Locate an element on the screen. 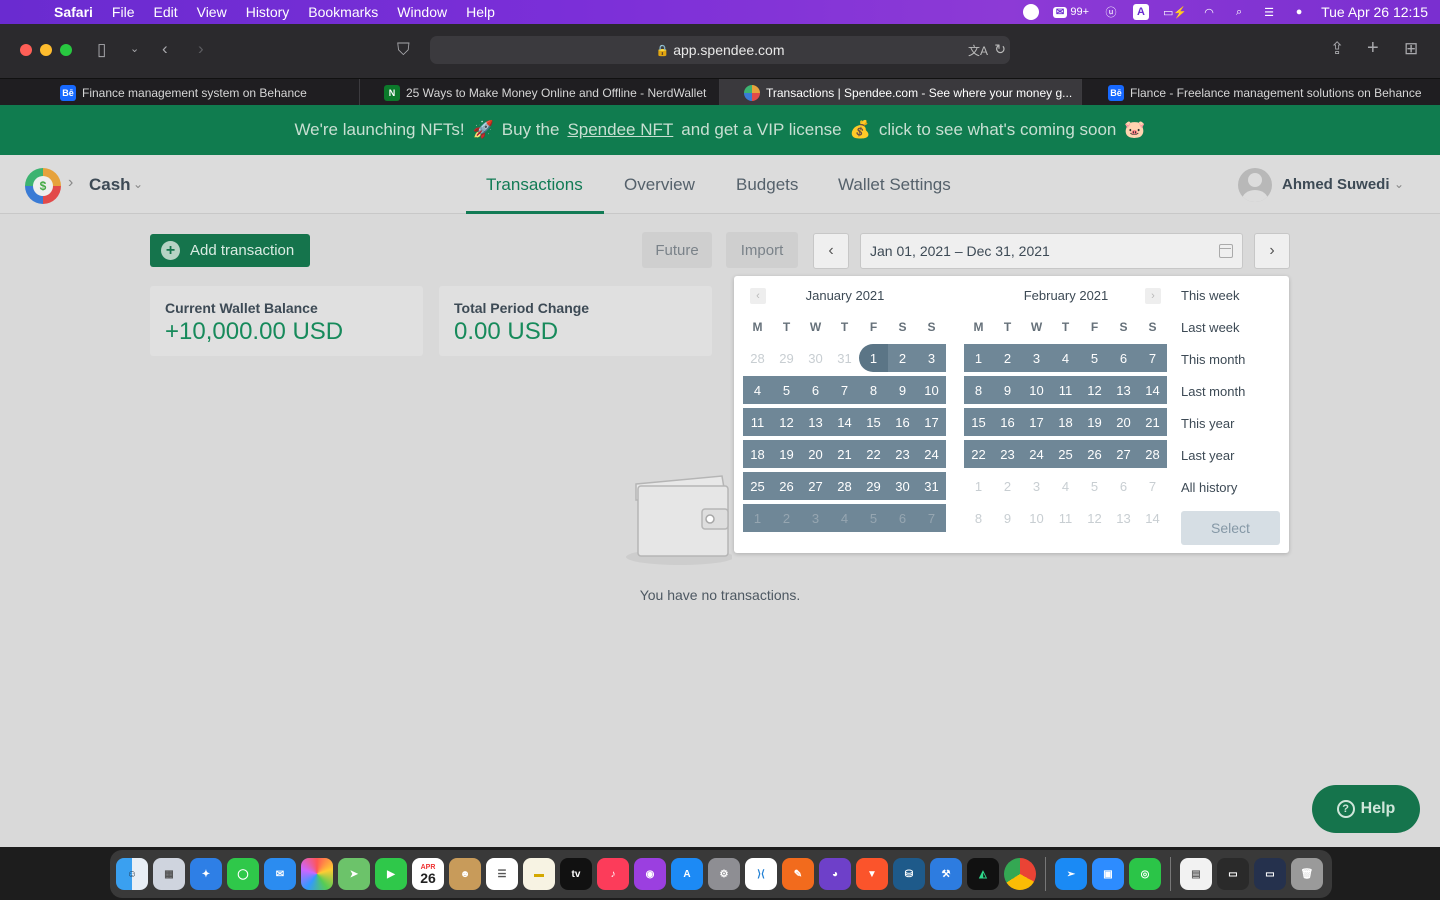 The width and height of the screenshot is (1440, 900). menu-view: View is located at coordinates (212, 12).